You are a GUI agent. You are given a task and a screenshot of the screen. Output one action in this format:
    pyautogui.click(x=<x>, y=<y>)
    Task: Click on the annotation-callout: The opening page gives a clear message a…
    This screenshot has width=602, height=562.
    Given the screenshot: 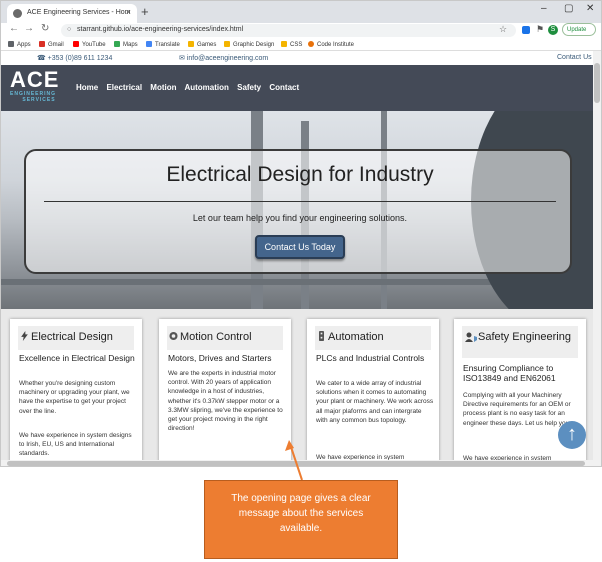 What is the action you would take?
    pyautogui.click(x=301, y=519)
    